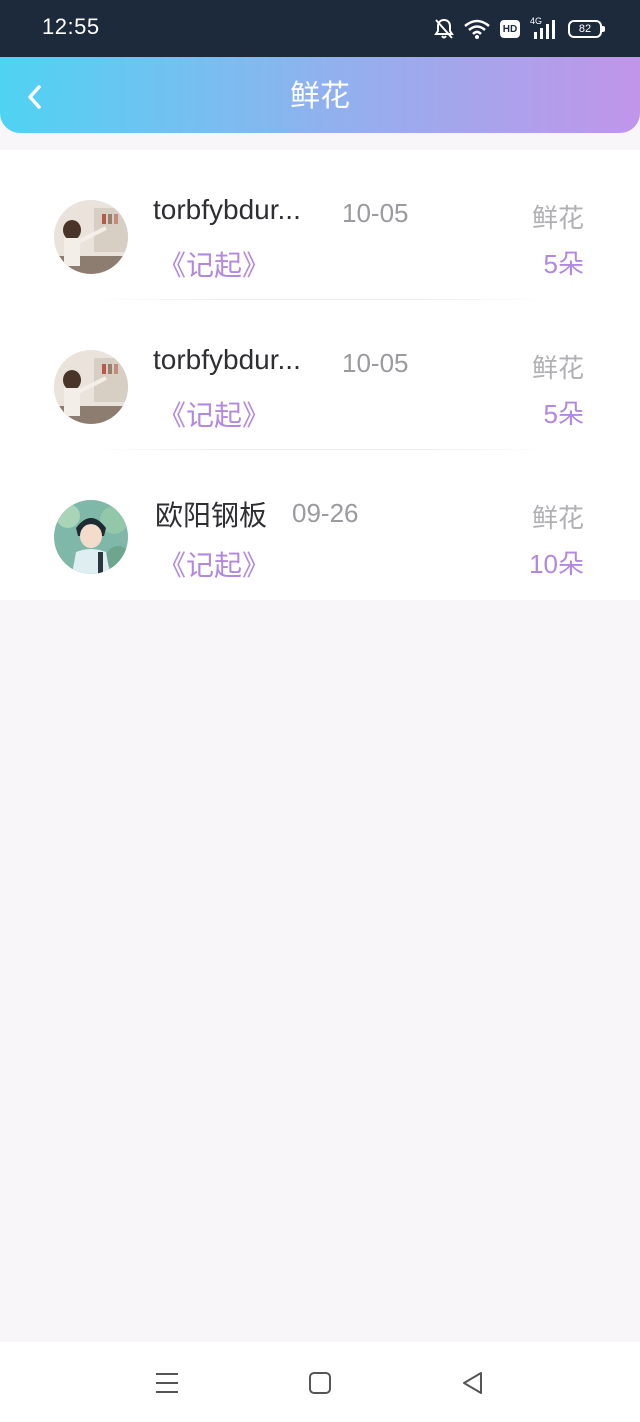  I want to click on status-icons: HD 4G 82, so click(519, 29).